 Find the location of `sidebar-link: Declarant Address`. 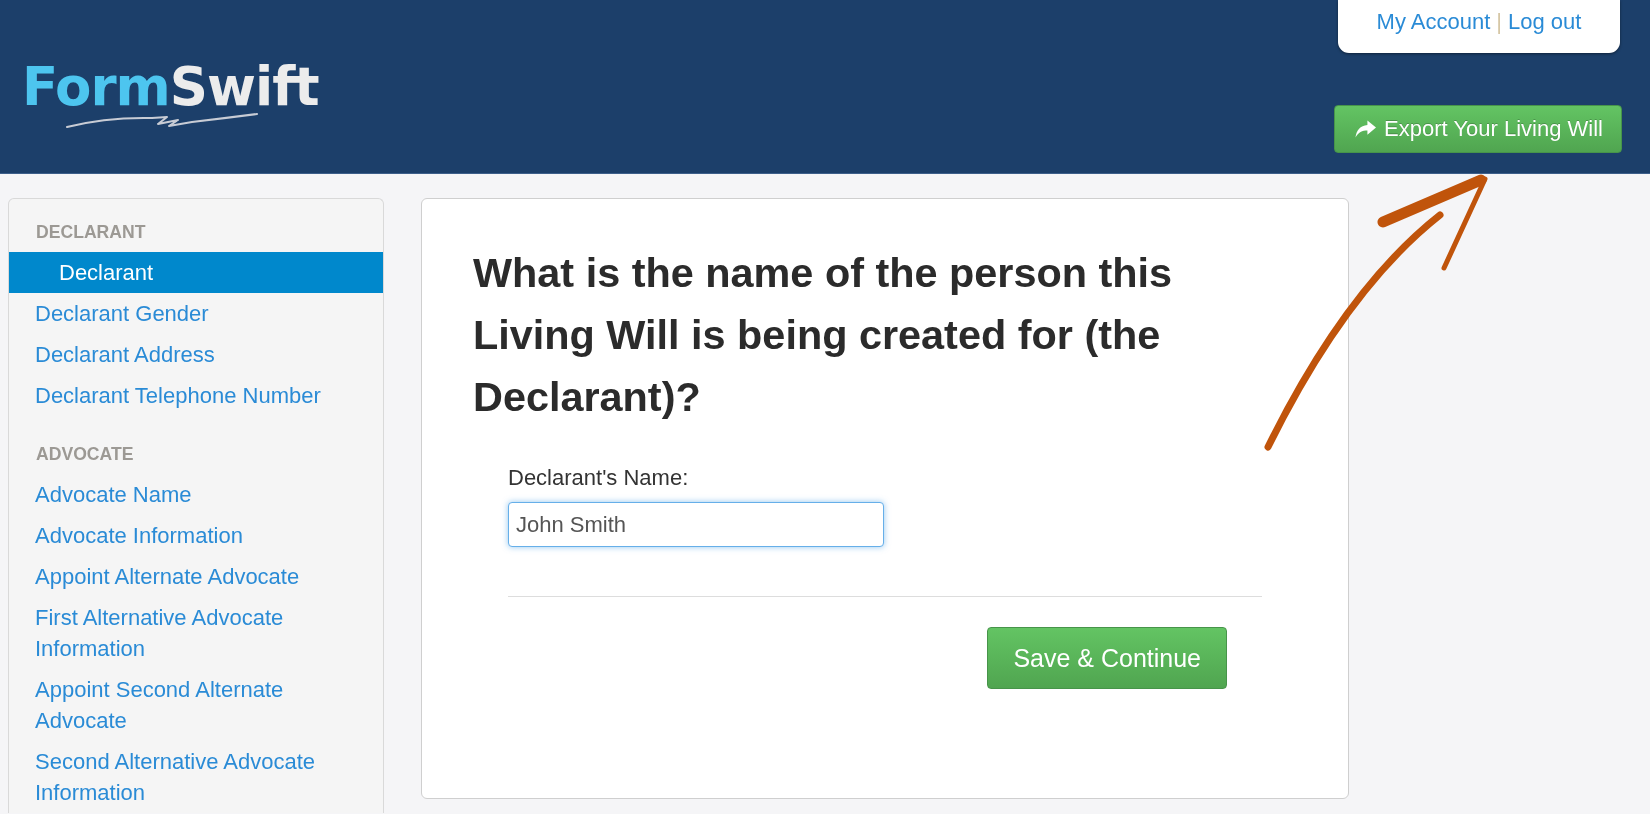

sidebar-link: Declarant Address is located at coordinates (196, 354).